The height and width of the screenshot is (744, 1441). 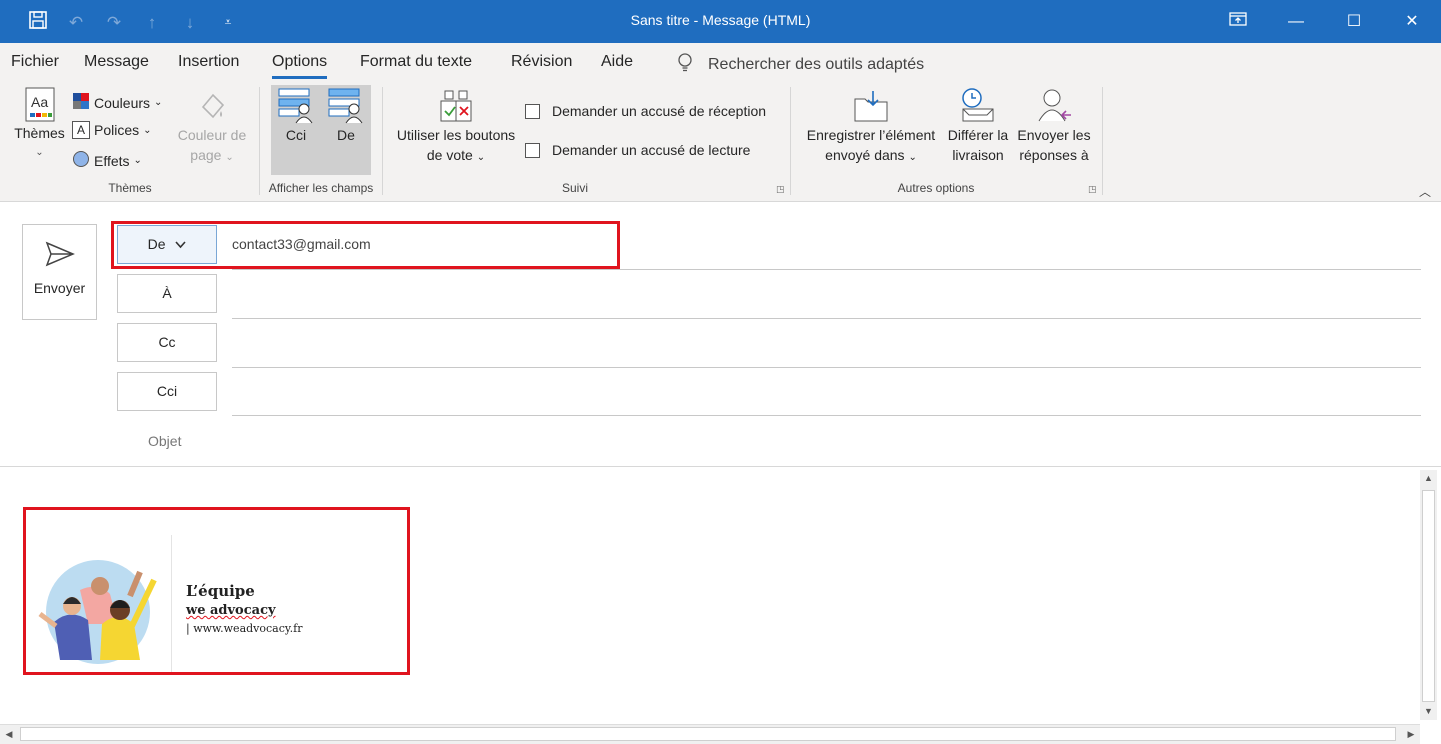 What do you see at coordinates (780, 189) in the screenshot?
I see `tracking-dialog-launcher-icon: ◳` at bounding box center [780, 189].